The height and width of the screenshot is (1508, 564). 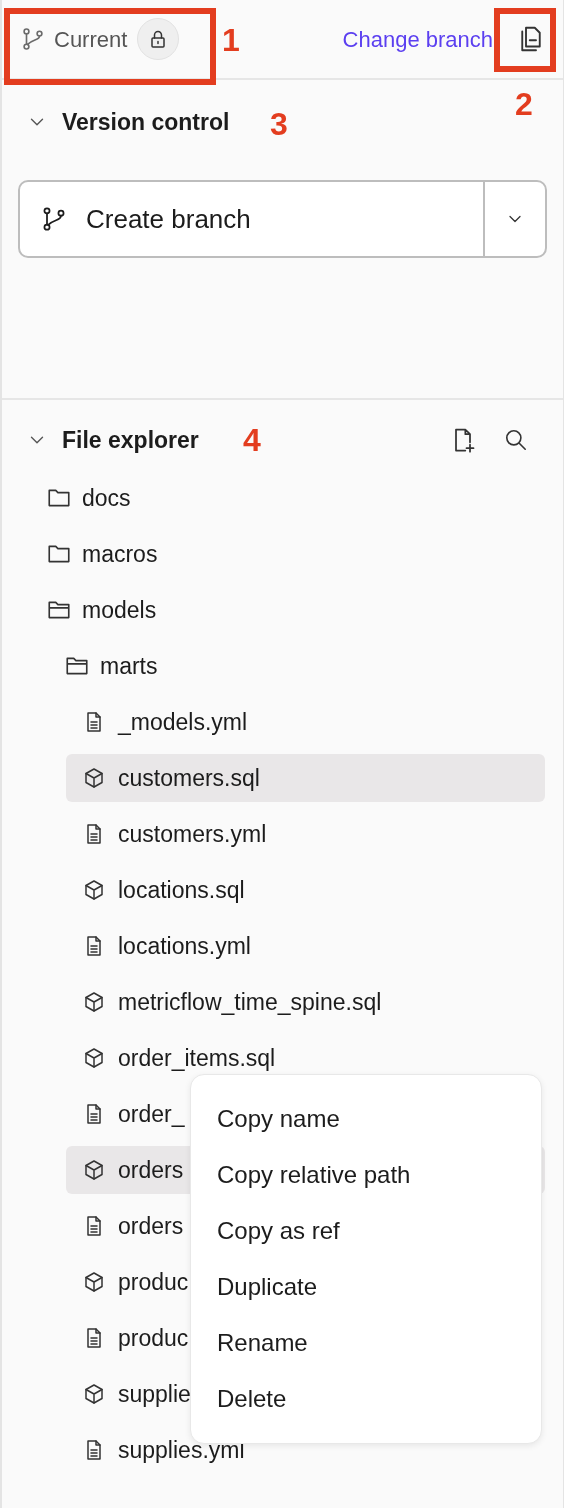 I want to click on branch-label: Current, so click(x=91, y=39).